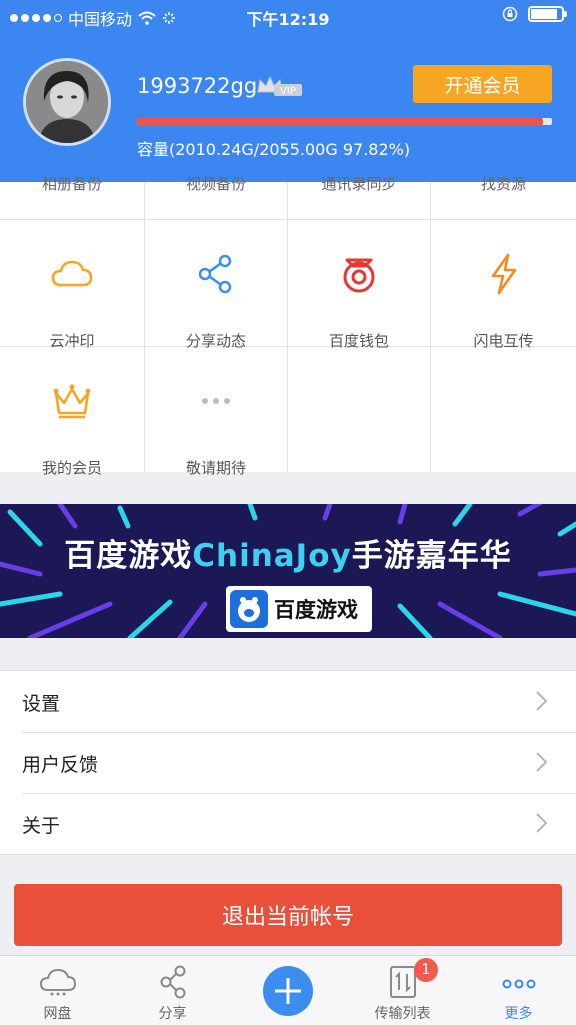  Describe the element at coordinates (272, 556) in the screenshot. I see `banner-title-brand: ChinaJoy` at that location.